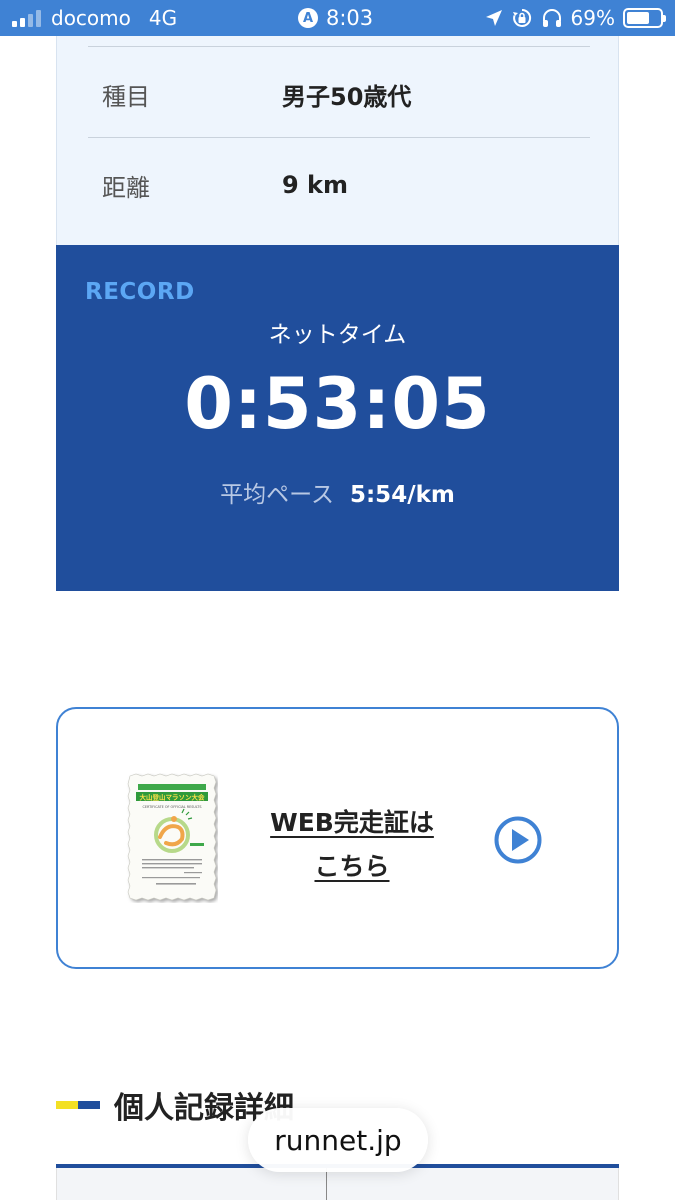  Describe the element at coordinates (347, 96) in the screenshot. I see `category-value: 男子50歳代` at that location.